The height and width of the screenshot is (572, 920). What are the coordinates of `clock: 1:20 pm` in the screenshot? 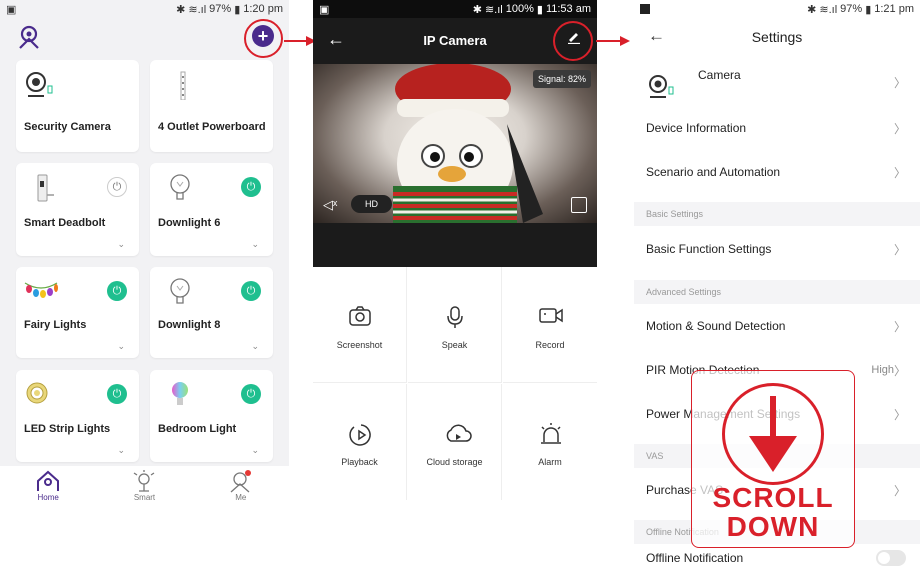 It's located at (263, 9).